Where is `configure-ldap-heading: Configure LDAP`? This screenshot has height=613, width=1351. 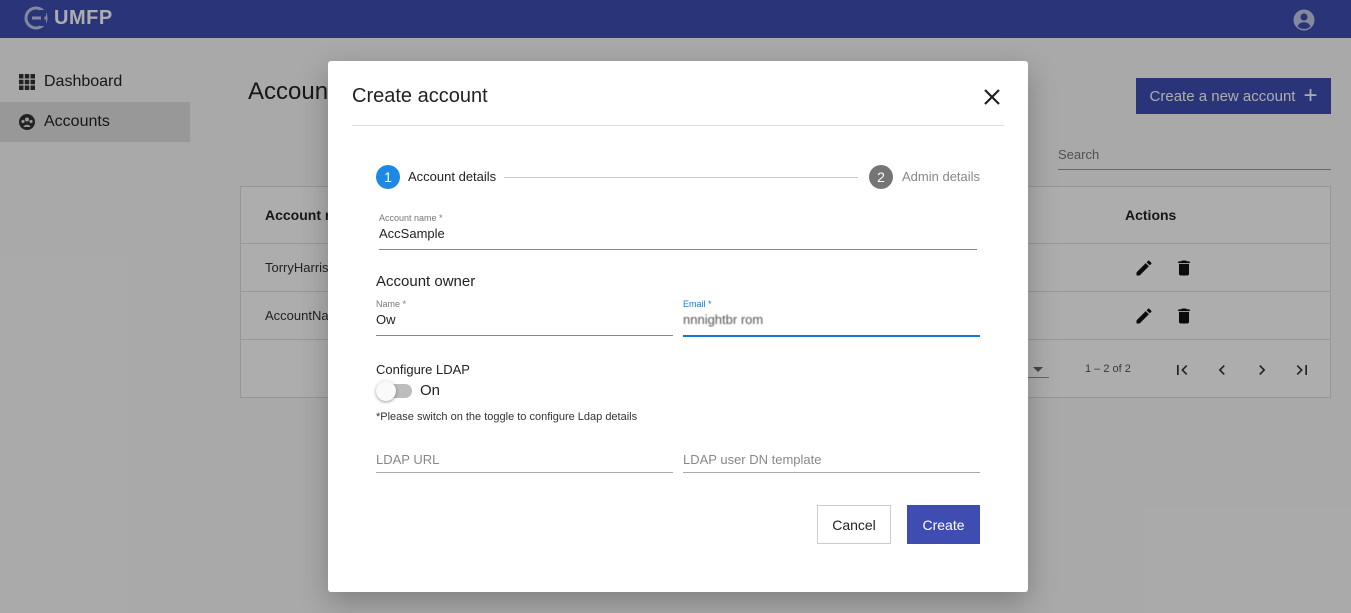
configure-ldap-heading: Configure LDAP is located at coordinates (423, 369).